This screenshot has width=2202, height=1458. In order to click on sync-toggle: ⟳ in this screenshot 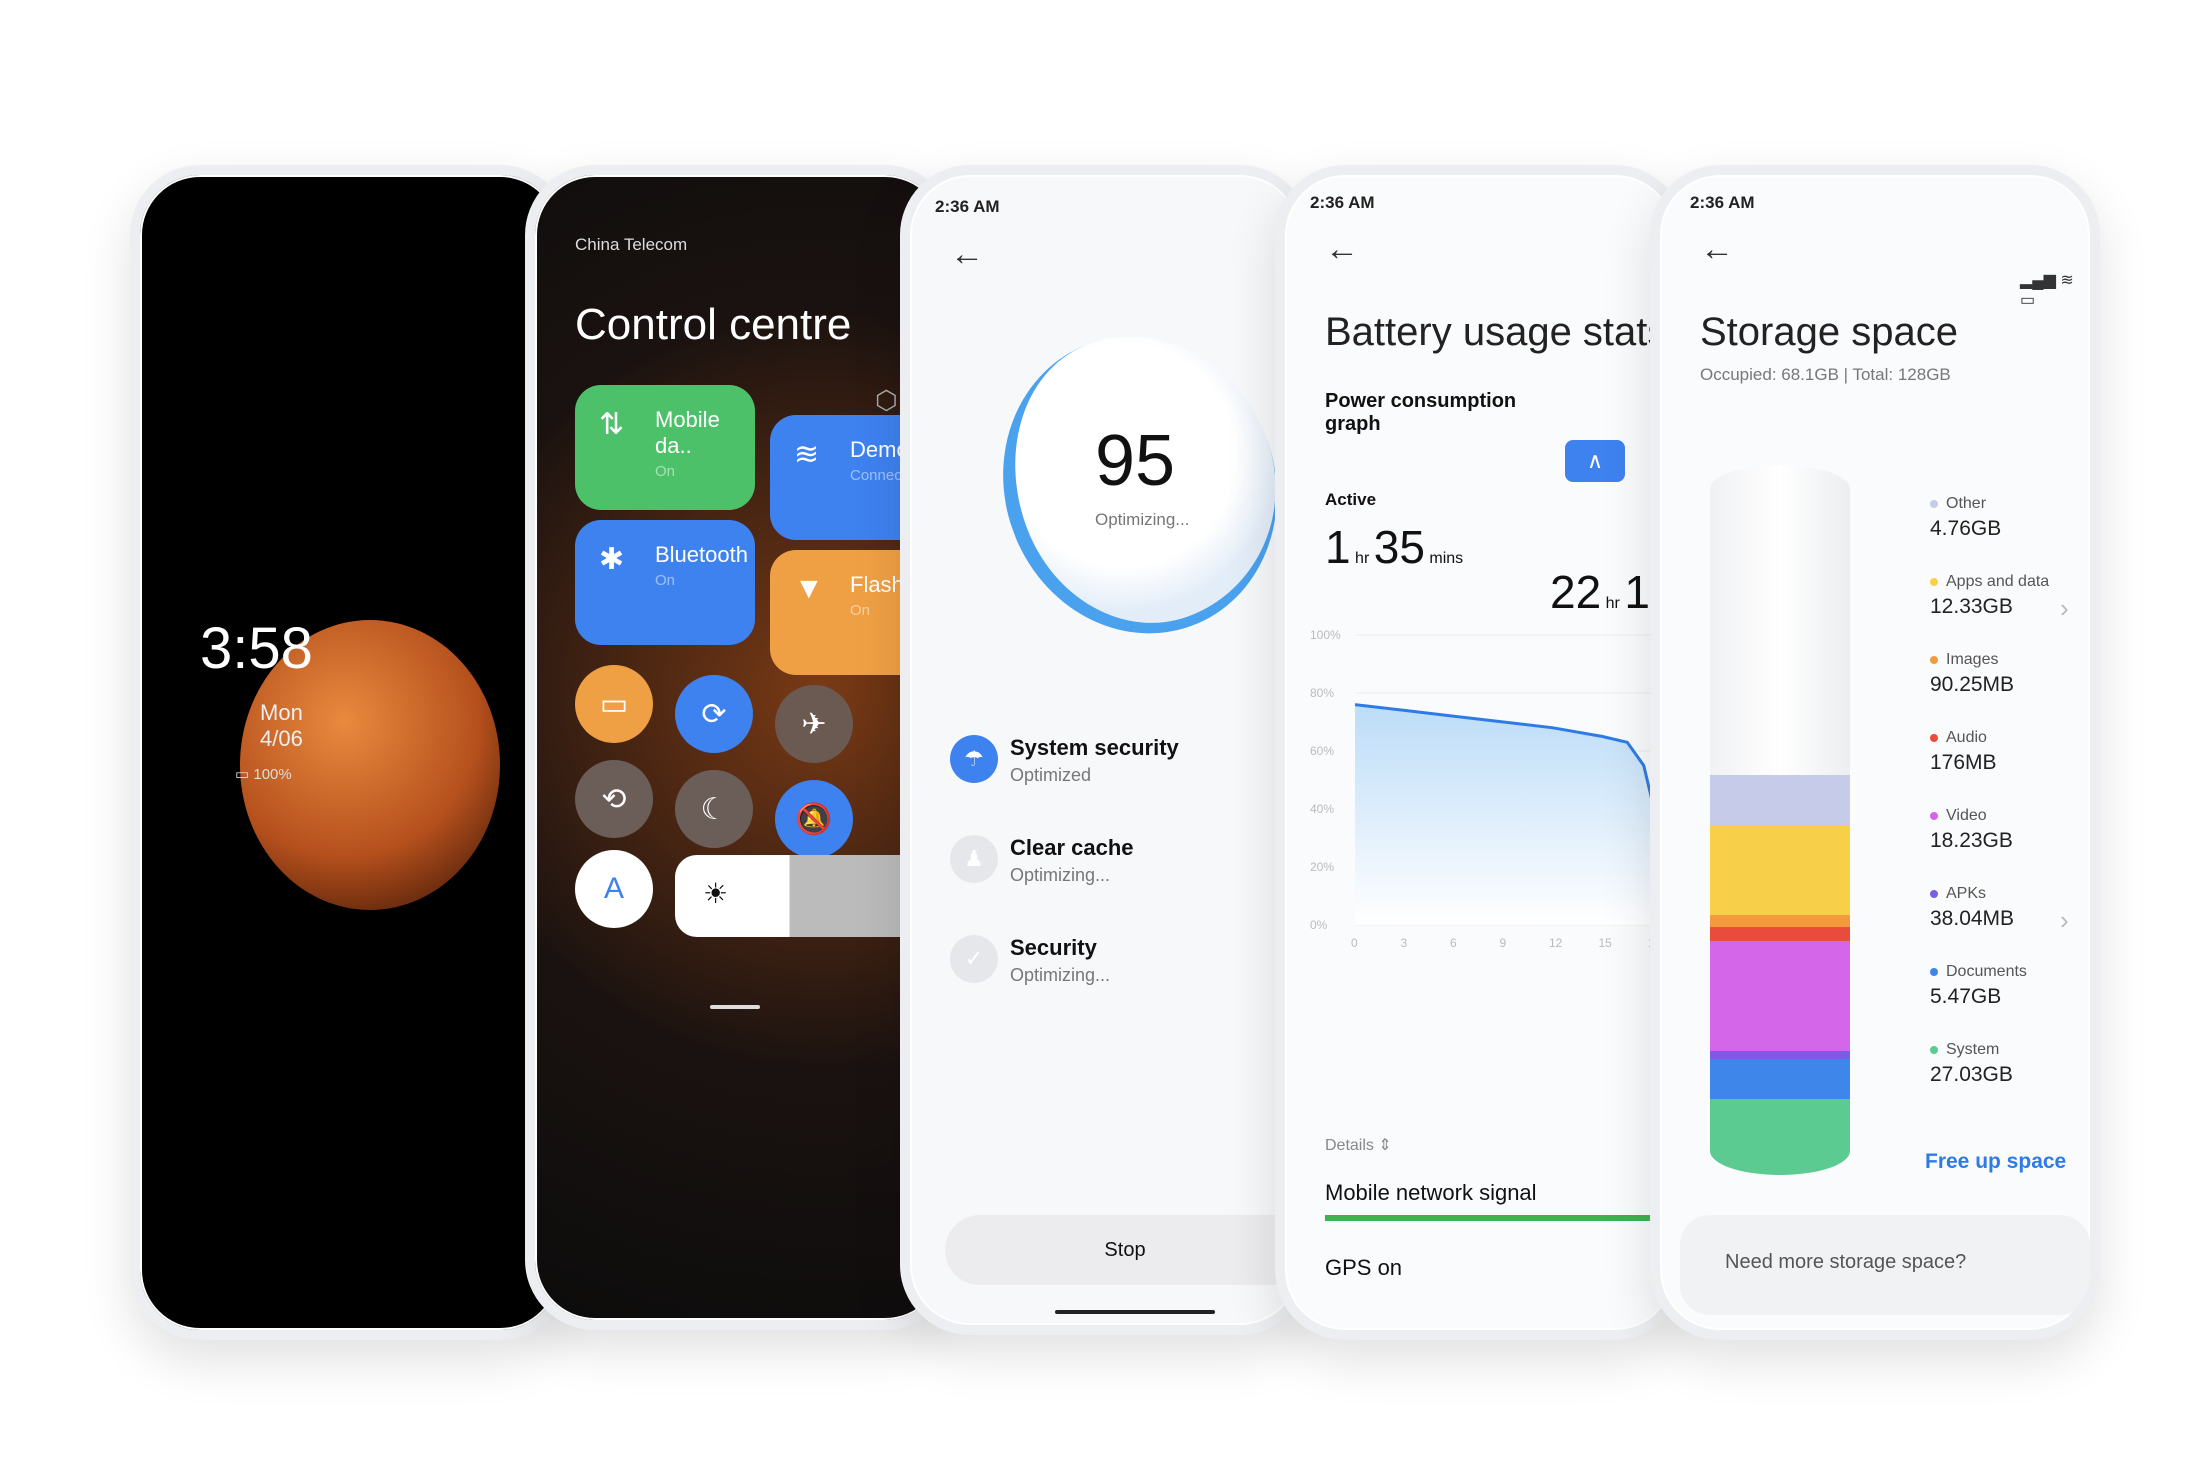, I will do `click(714, 714)`.